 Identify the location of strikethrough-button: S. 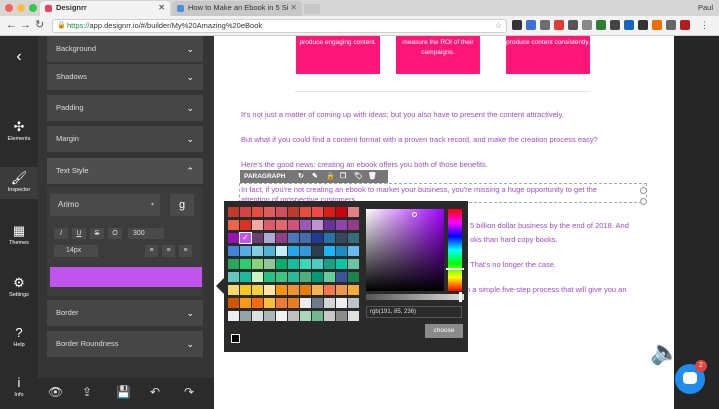
(97, 233).